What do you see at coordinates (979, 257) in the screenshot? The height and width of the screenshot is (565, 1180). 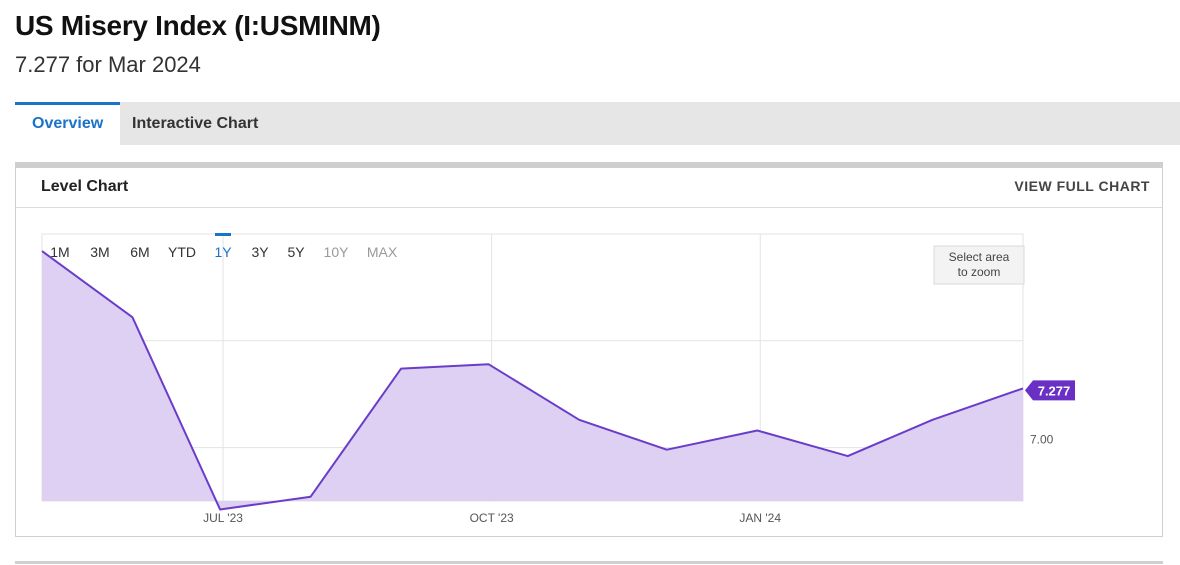 I see `zoom-hint-text: Select area` at bounding box center [979, 257].